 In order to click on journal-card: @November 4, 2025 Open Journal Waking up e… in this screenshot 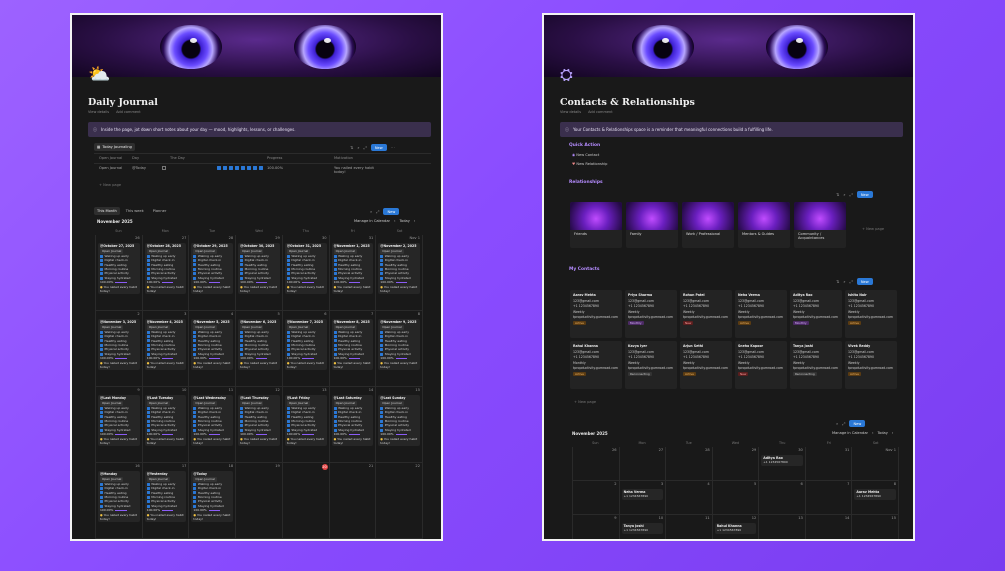, I will do `click(165, 345)`.